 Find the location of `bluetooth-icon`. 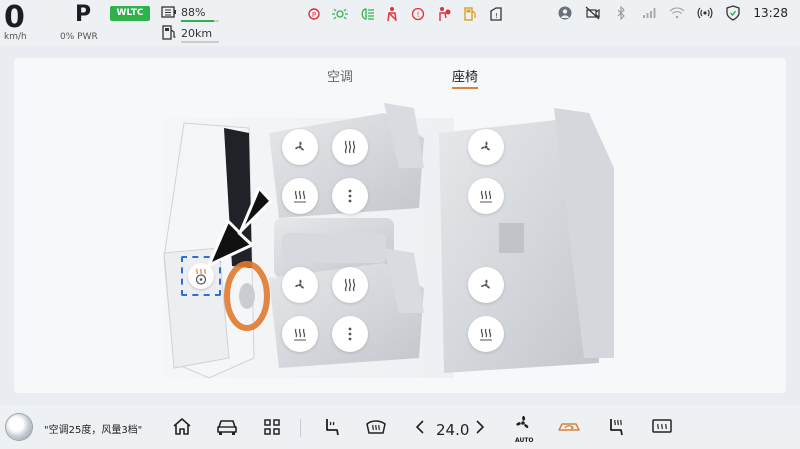

bluetooth-icon is located at coordinates (621, 13).